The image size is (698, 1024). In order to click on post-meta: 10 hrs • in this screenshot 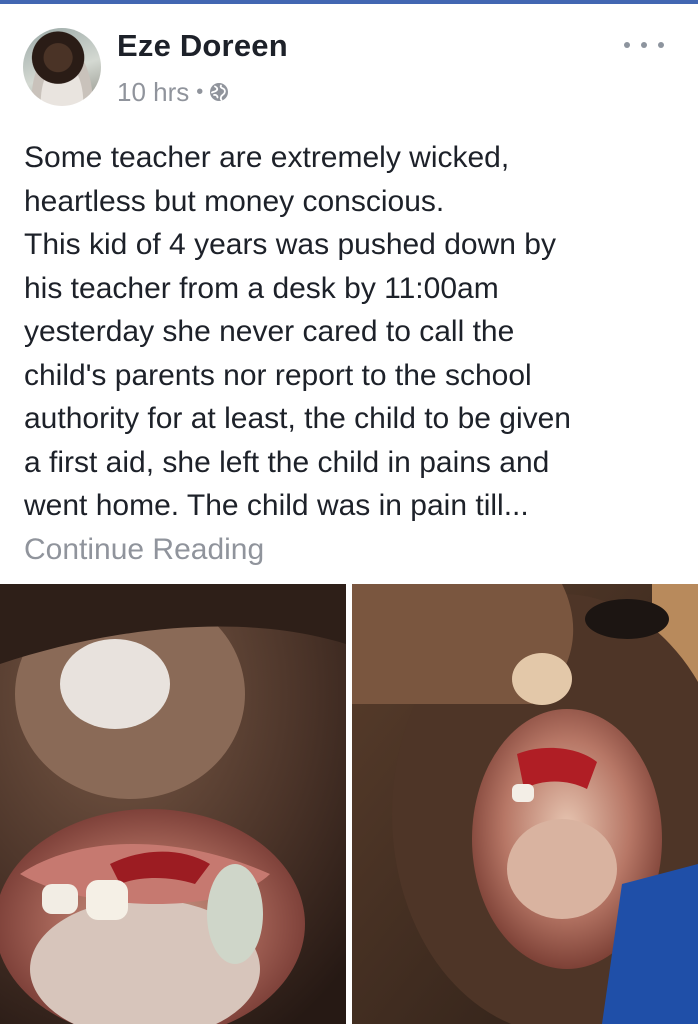, I will do `click(173, 92)`.